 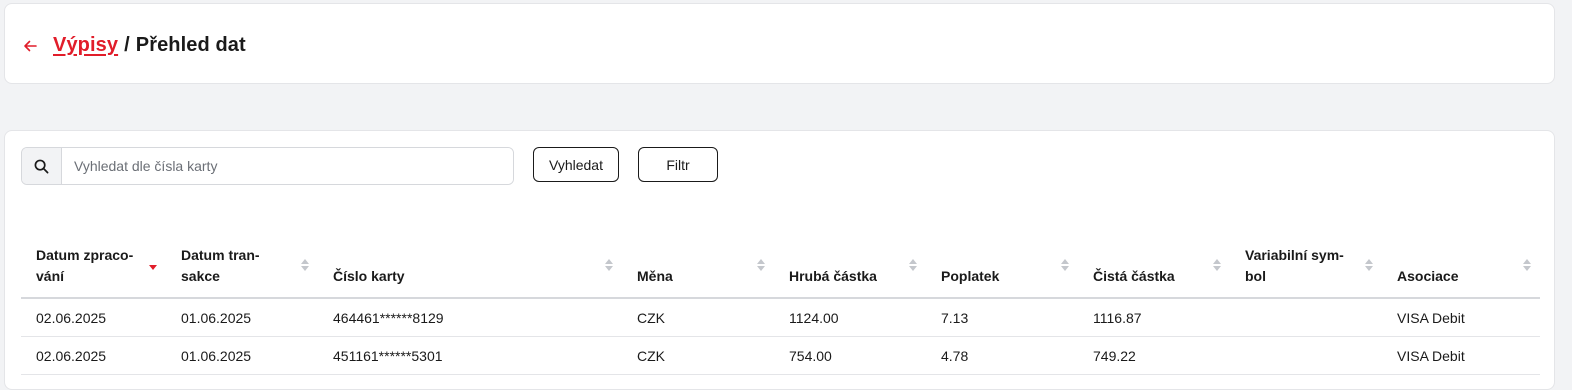 I want to click on table-cell: 7.13, so click(x=1002, y=317).